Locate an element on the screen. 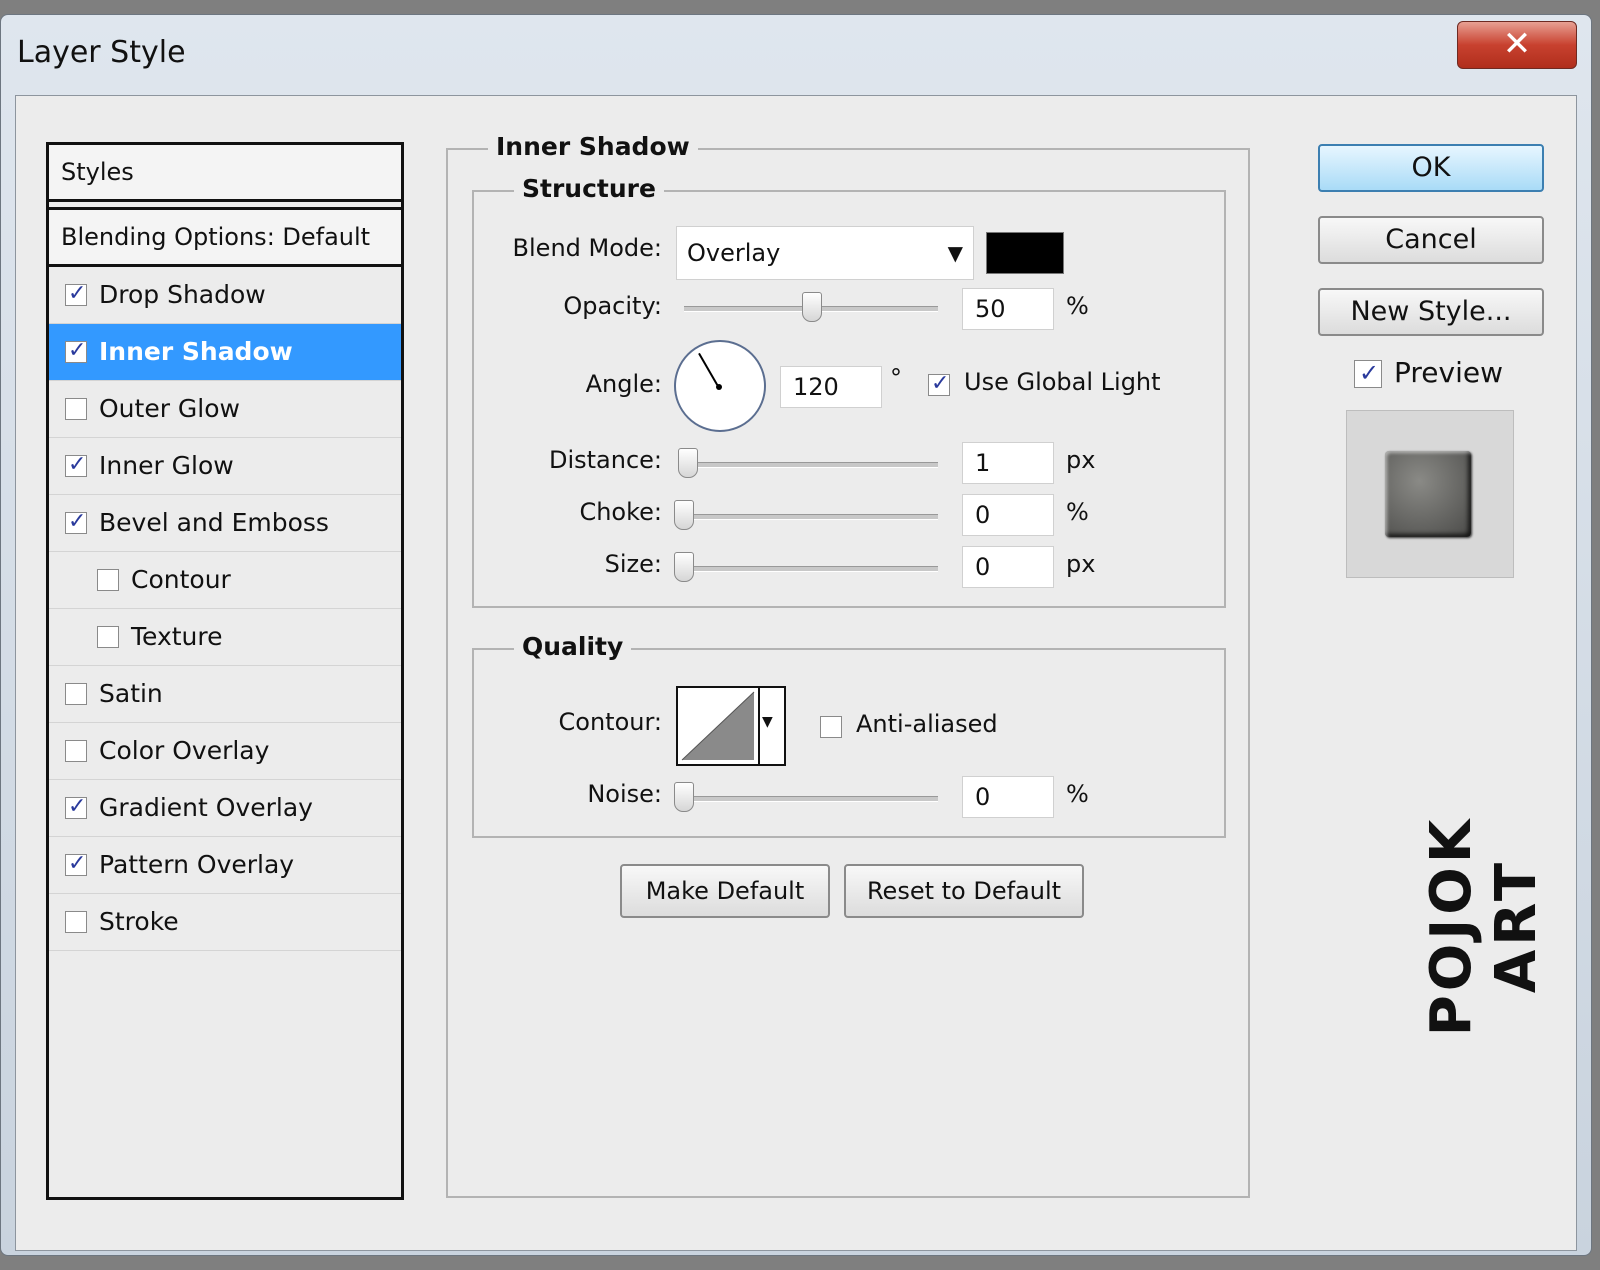 The height and width of the screenshot is (1270, 1600). style-item-color-overlay: Color Overlay is located at coordinates (225, 751).